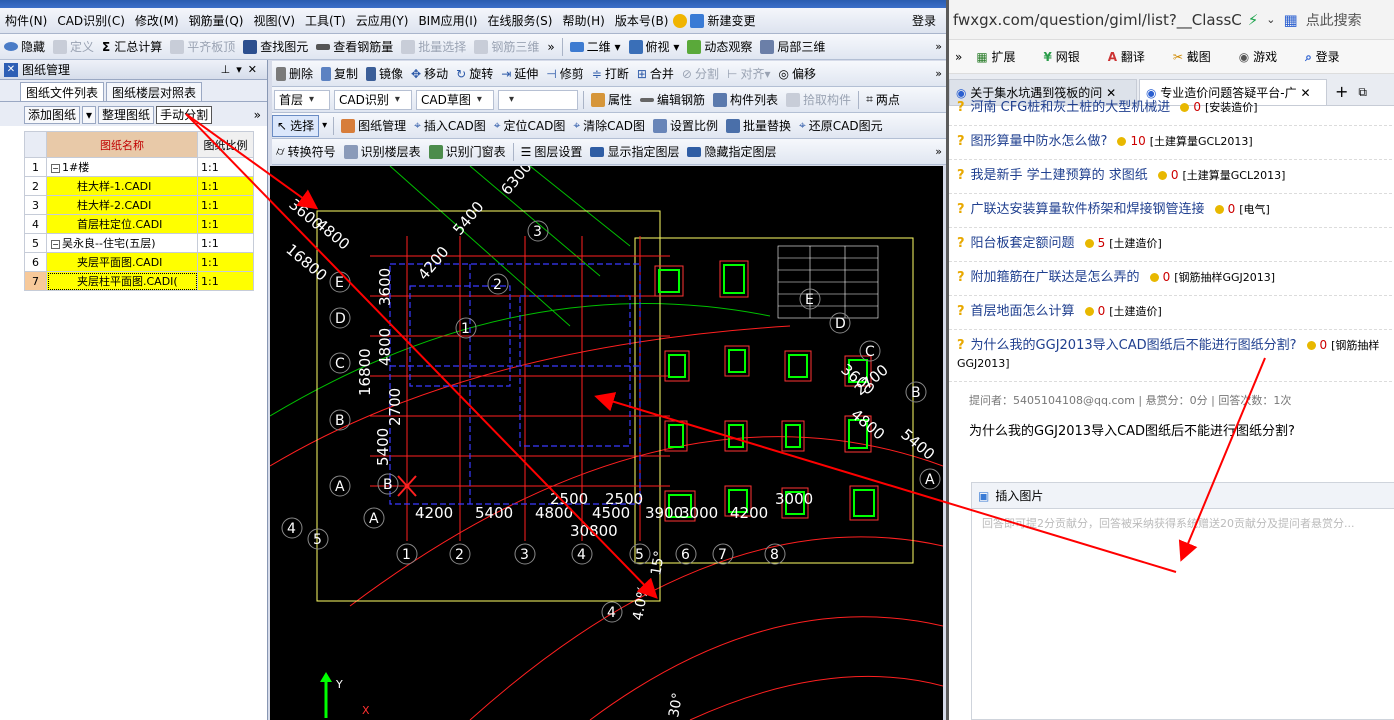 The width and height of the screenshot is (1394, 720). What do you see at coordinates (550, 47) in the screenshot?
I see `toolbar-overflow-icon: »` at bounding box center [550, 47].